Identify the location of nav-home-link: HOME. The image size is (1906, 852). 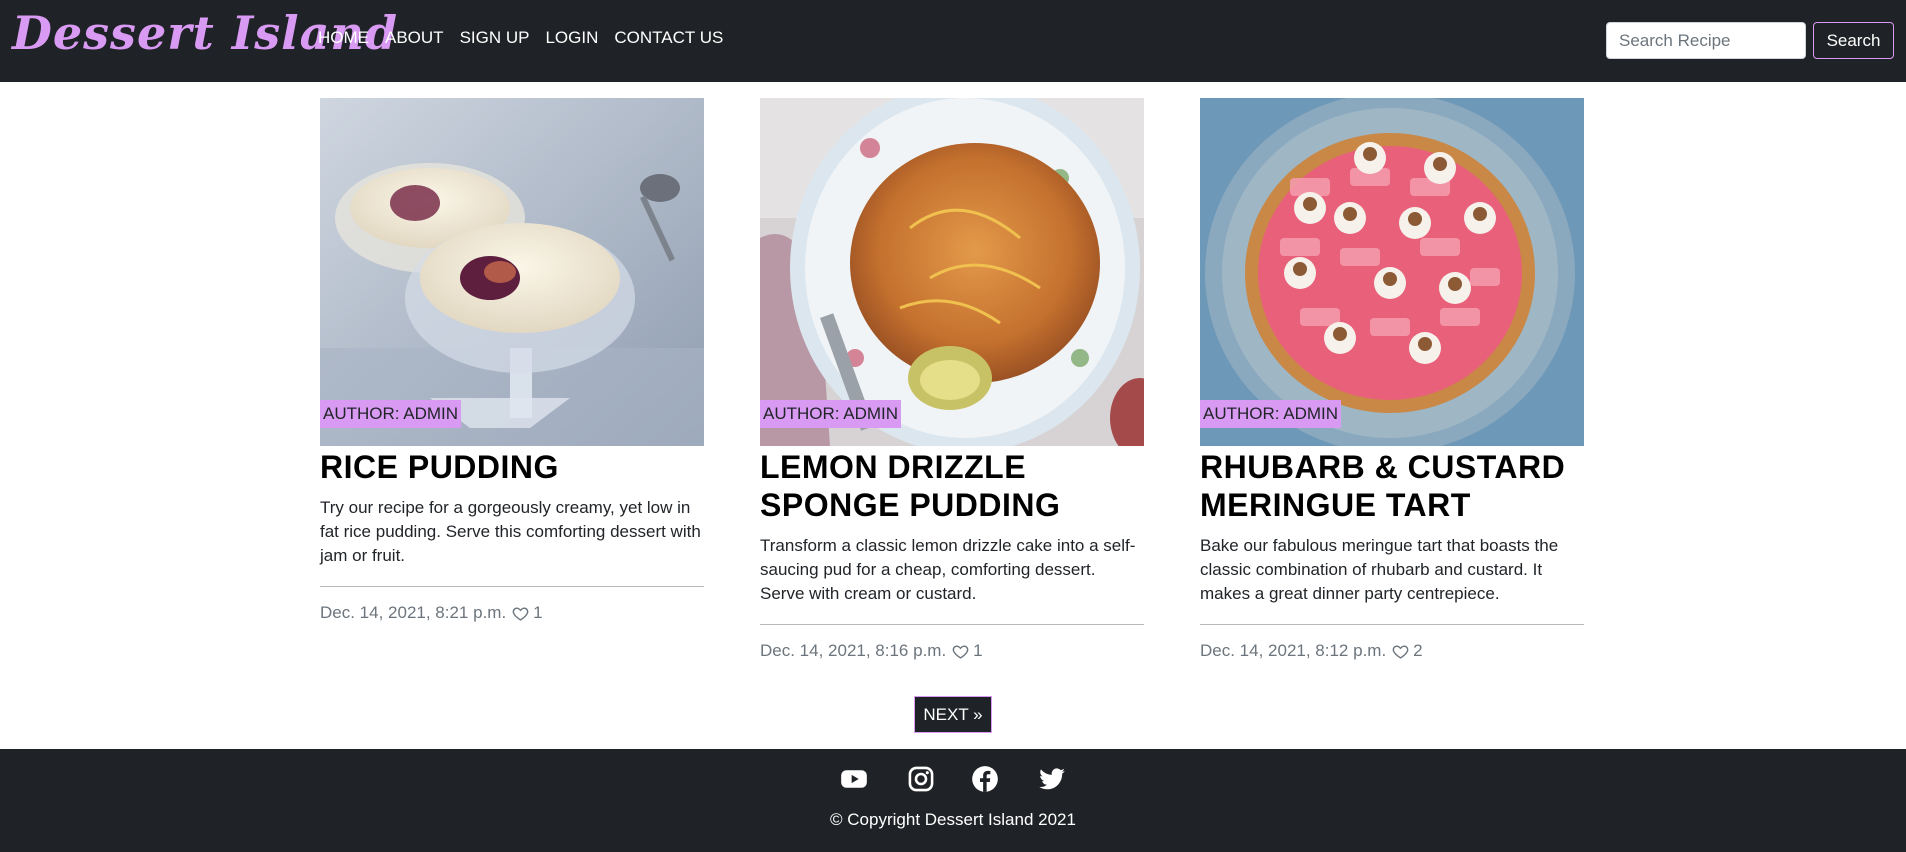
(343, 38).